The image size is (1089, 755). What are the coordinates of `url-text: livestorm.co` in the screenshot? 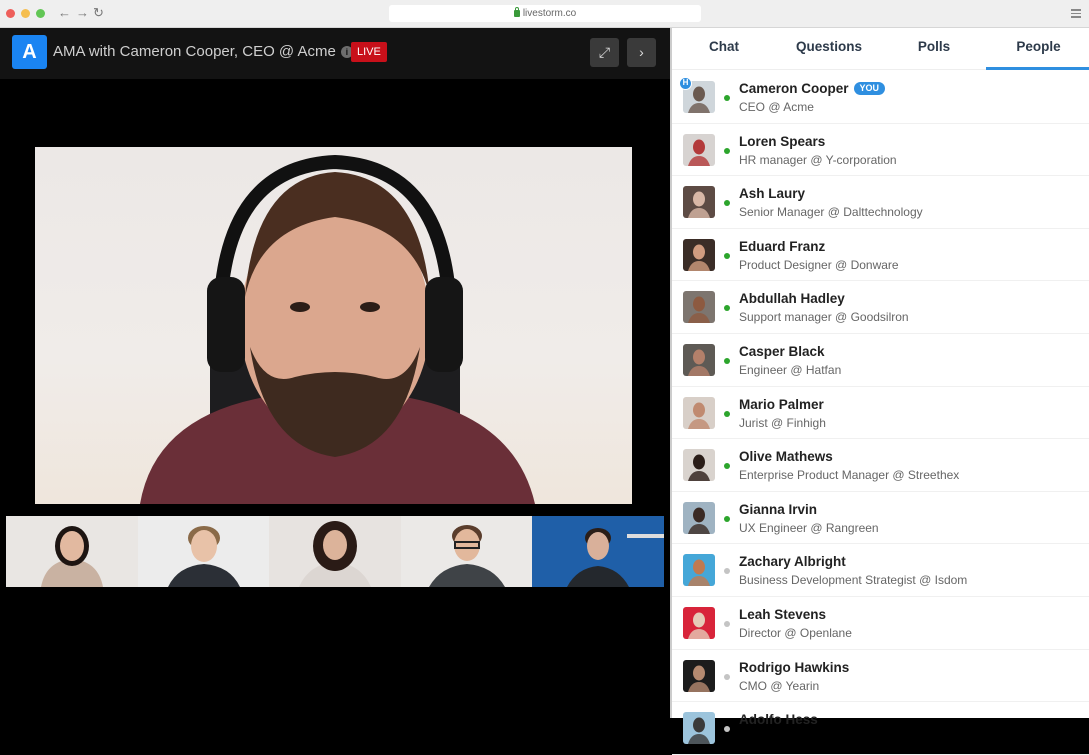 It's located at (549, 13).